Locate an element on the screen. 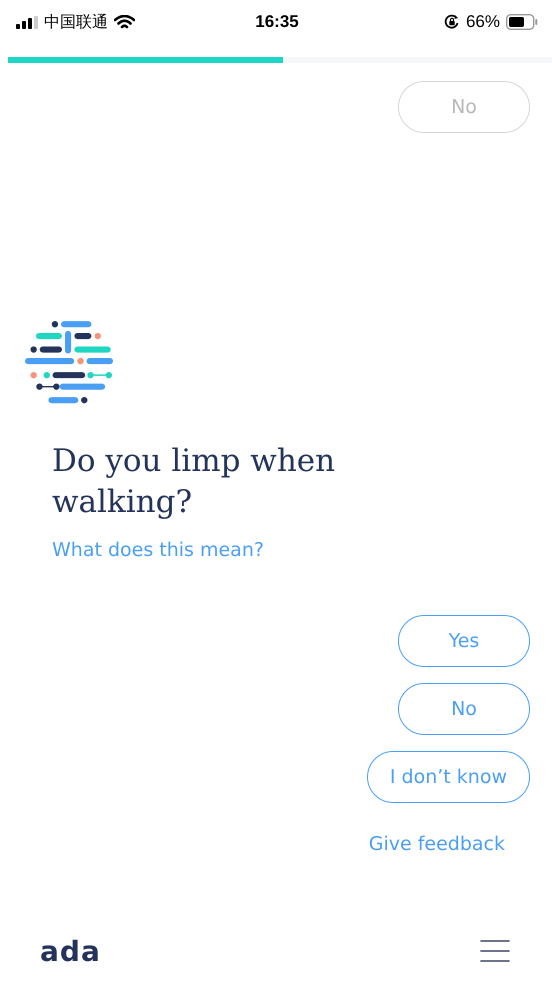  rotation-lock-icon is located at coordinates (452, 22).